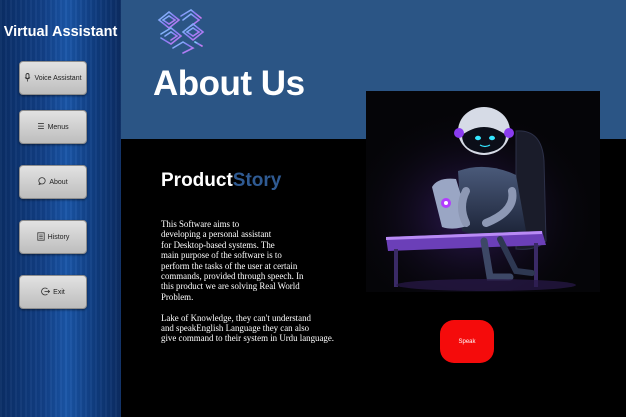 The height and width of the screenshot is (417, 626). What do you see at coordinates (58, 237) in the screenshot?
I see `history-label: History` at bounding box center [58, 237].